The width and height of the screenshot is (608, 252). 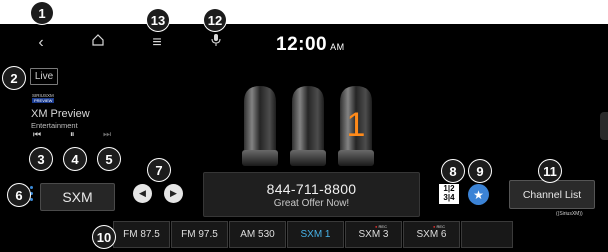 I want to click on info-panel: 844-711-8800 Great Offer Now!, so click(x=311, y=194).